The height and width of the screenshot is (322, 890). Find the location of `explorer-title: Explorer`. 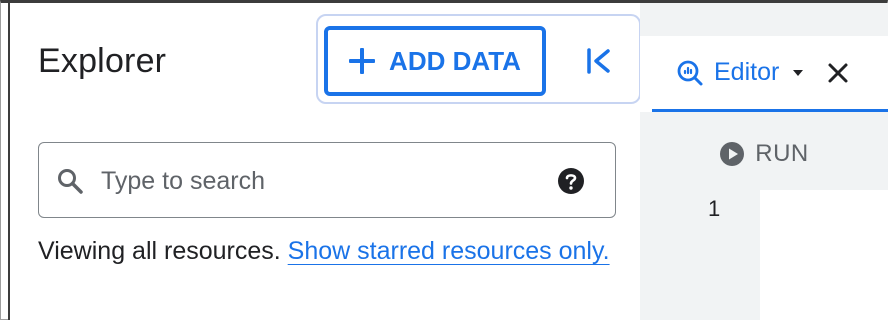

explorer-title: Explorer is located at coordinates (102, 61).